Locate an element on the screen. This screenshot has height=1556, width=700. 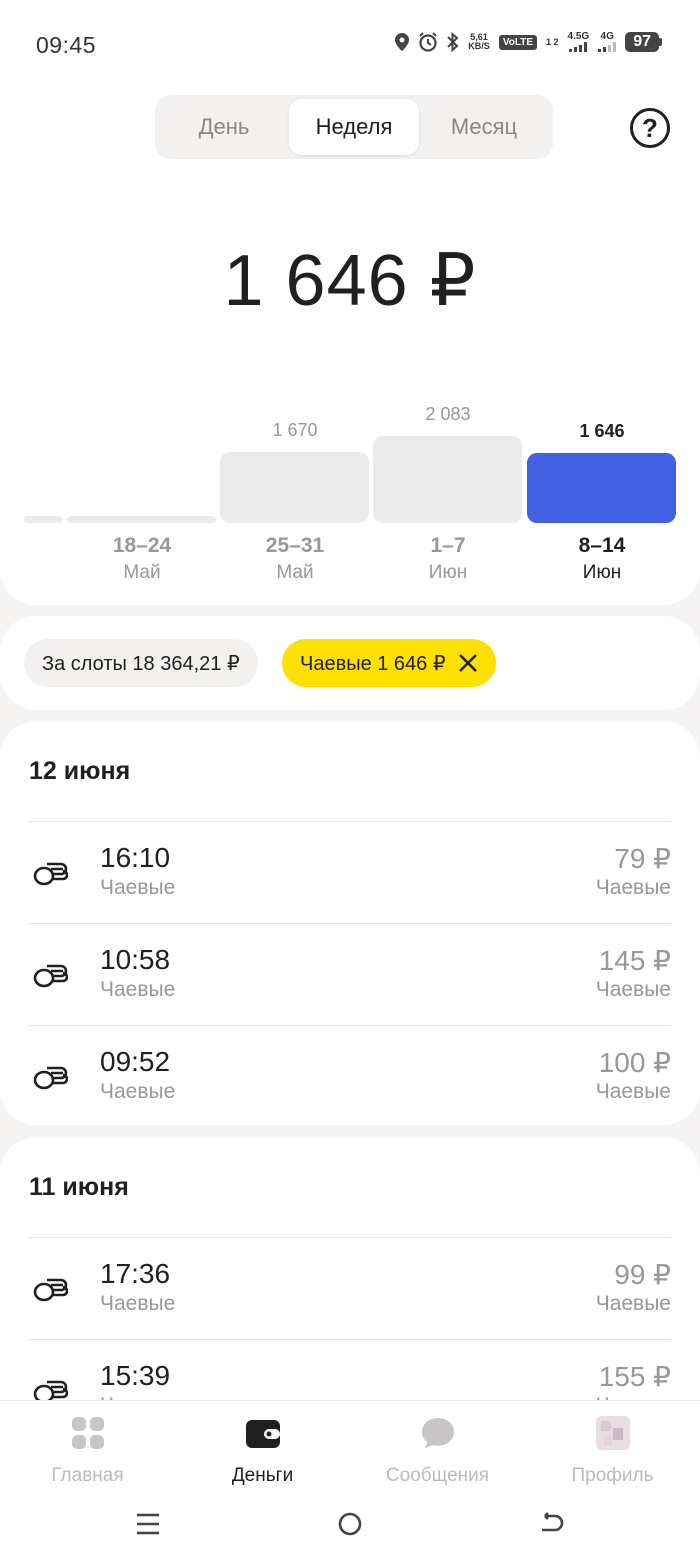
signal-2-gen: 4G is located at coordinates (607, 36).